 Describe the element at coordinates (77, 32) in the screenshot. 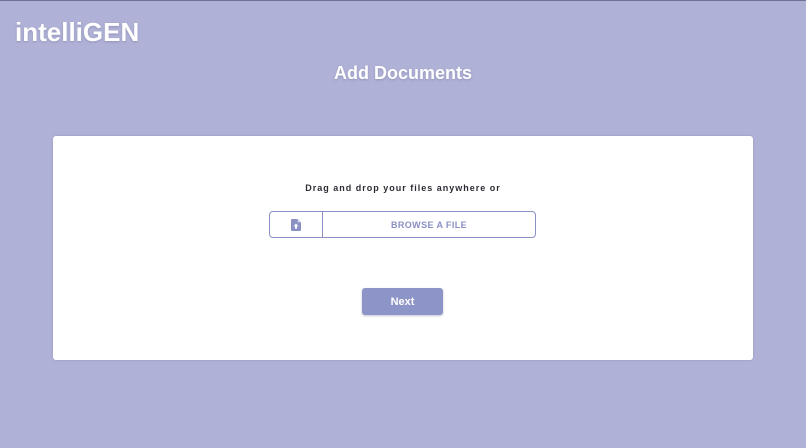

I see `app-logo: intelliGEN` at that location.